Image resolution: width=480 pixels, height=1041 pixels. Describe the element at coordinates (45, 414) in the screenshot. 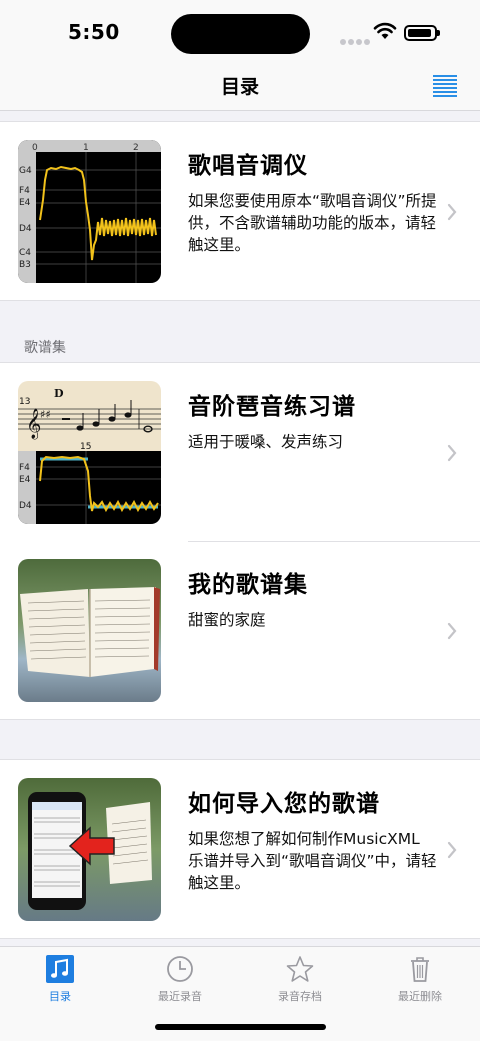

I see `key-signature-icon: ♯♯` at that location.